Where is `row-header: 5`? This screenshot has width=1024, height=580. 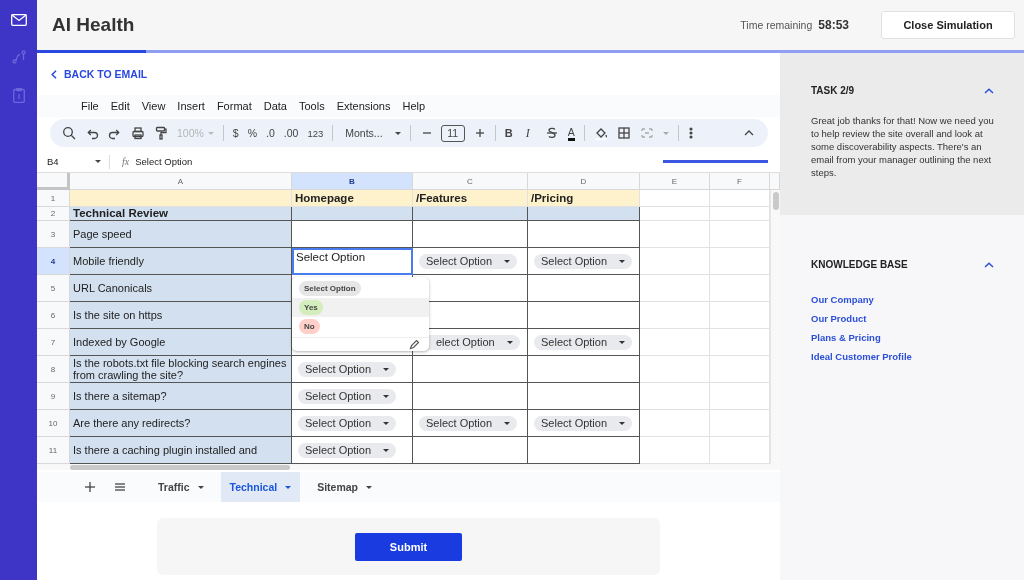 row-header: 5 is located at coordinates (53, 288).